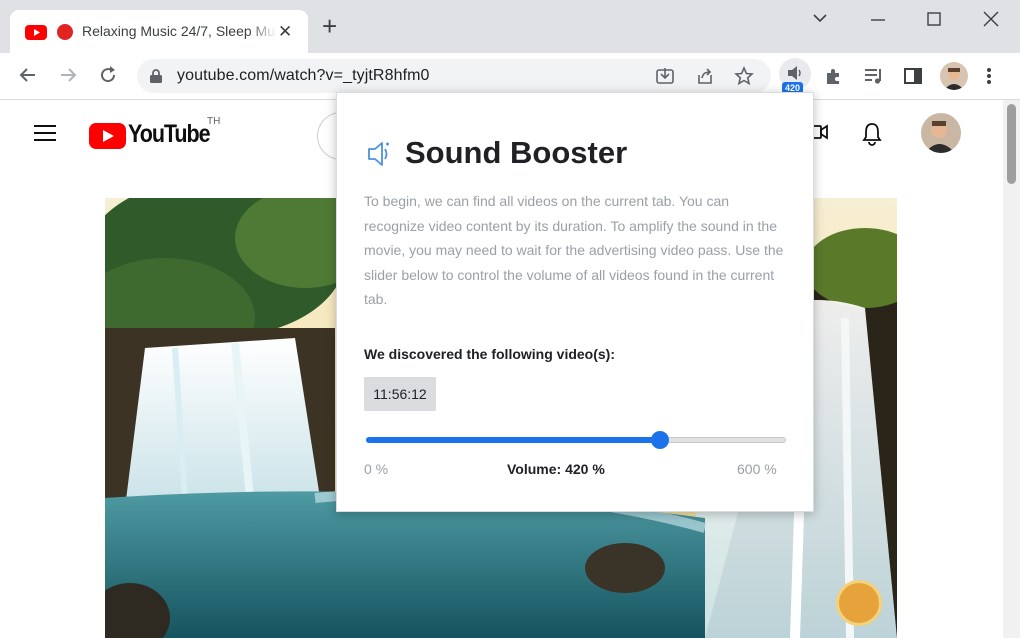 Image resolution: width=1020 pixels, height=638 pixels. What do you see at coordinates (660, 440) in the screenshot?
I see `volume-slider-thumb` at bounding box center [660, 440].